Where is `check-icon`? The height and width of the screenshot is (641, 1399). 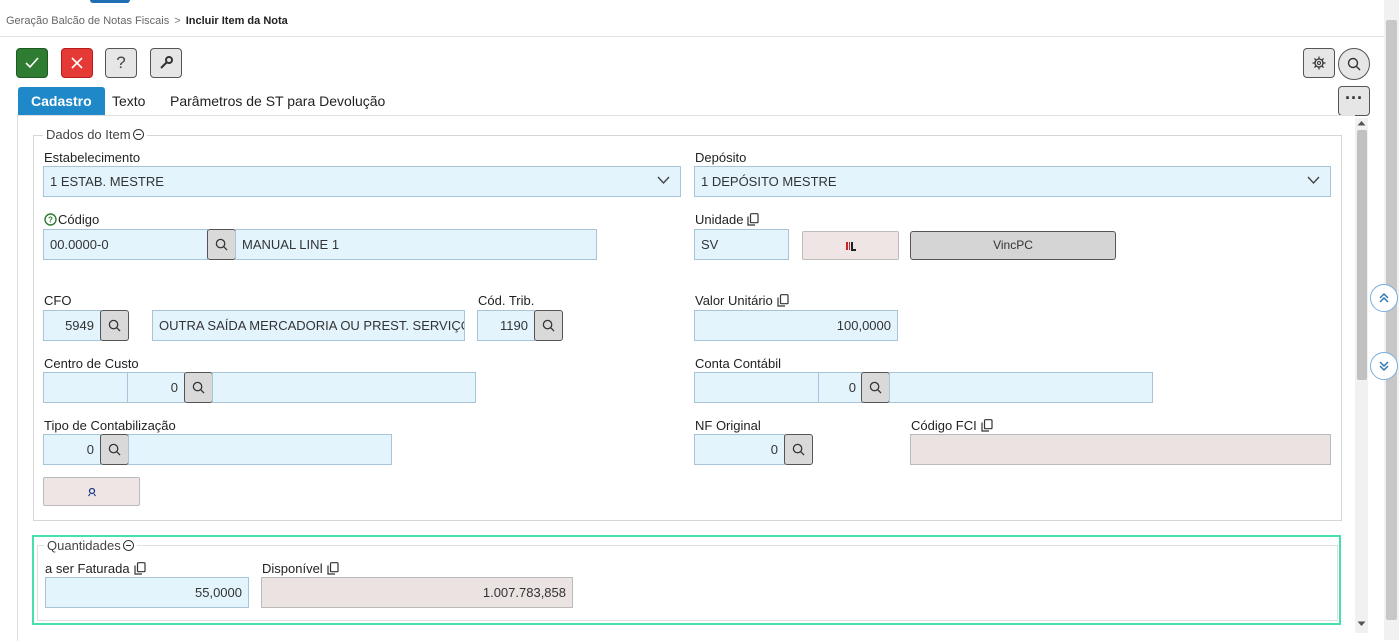
check-icon is located at coordinates (32, 63).